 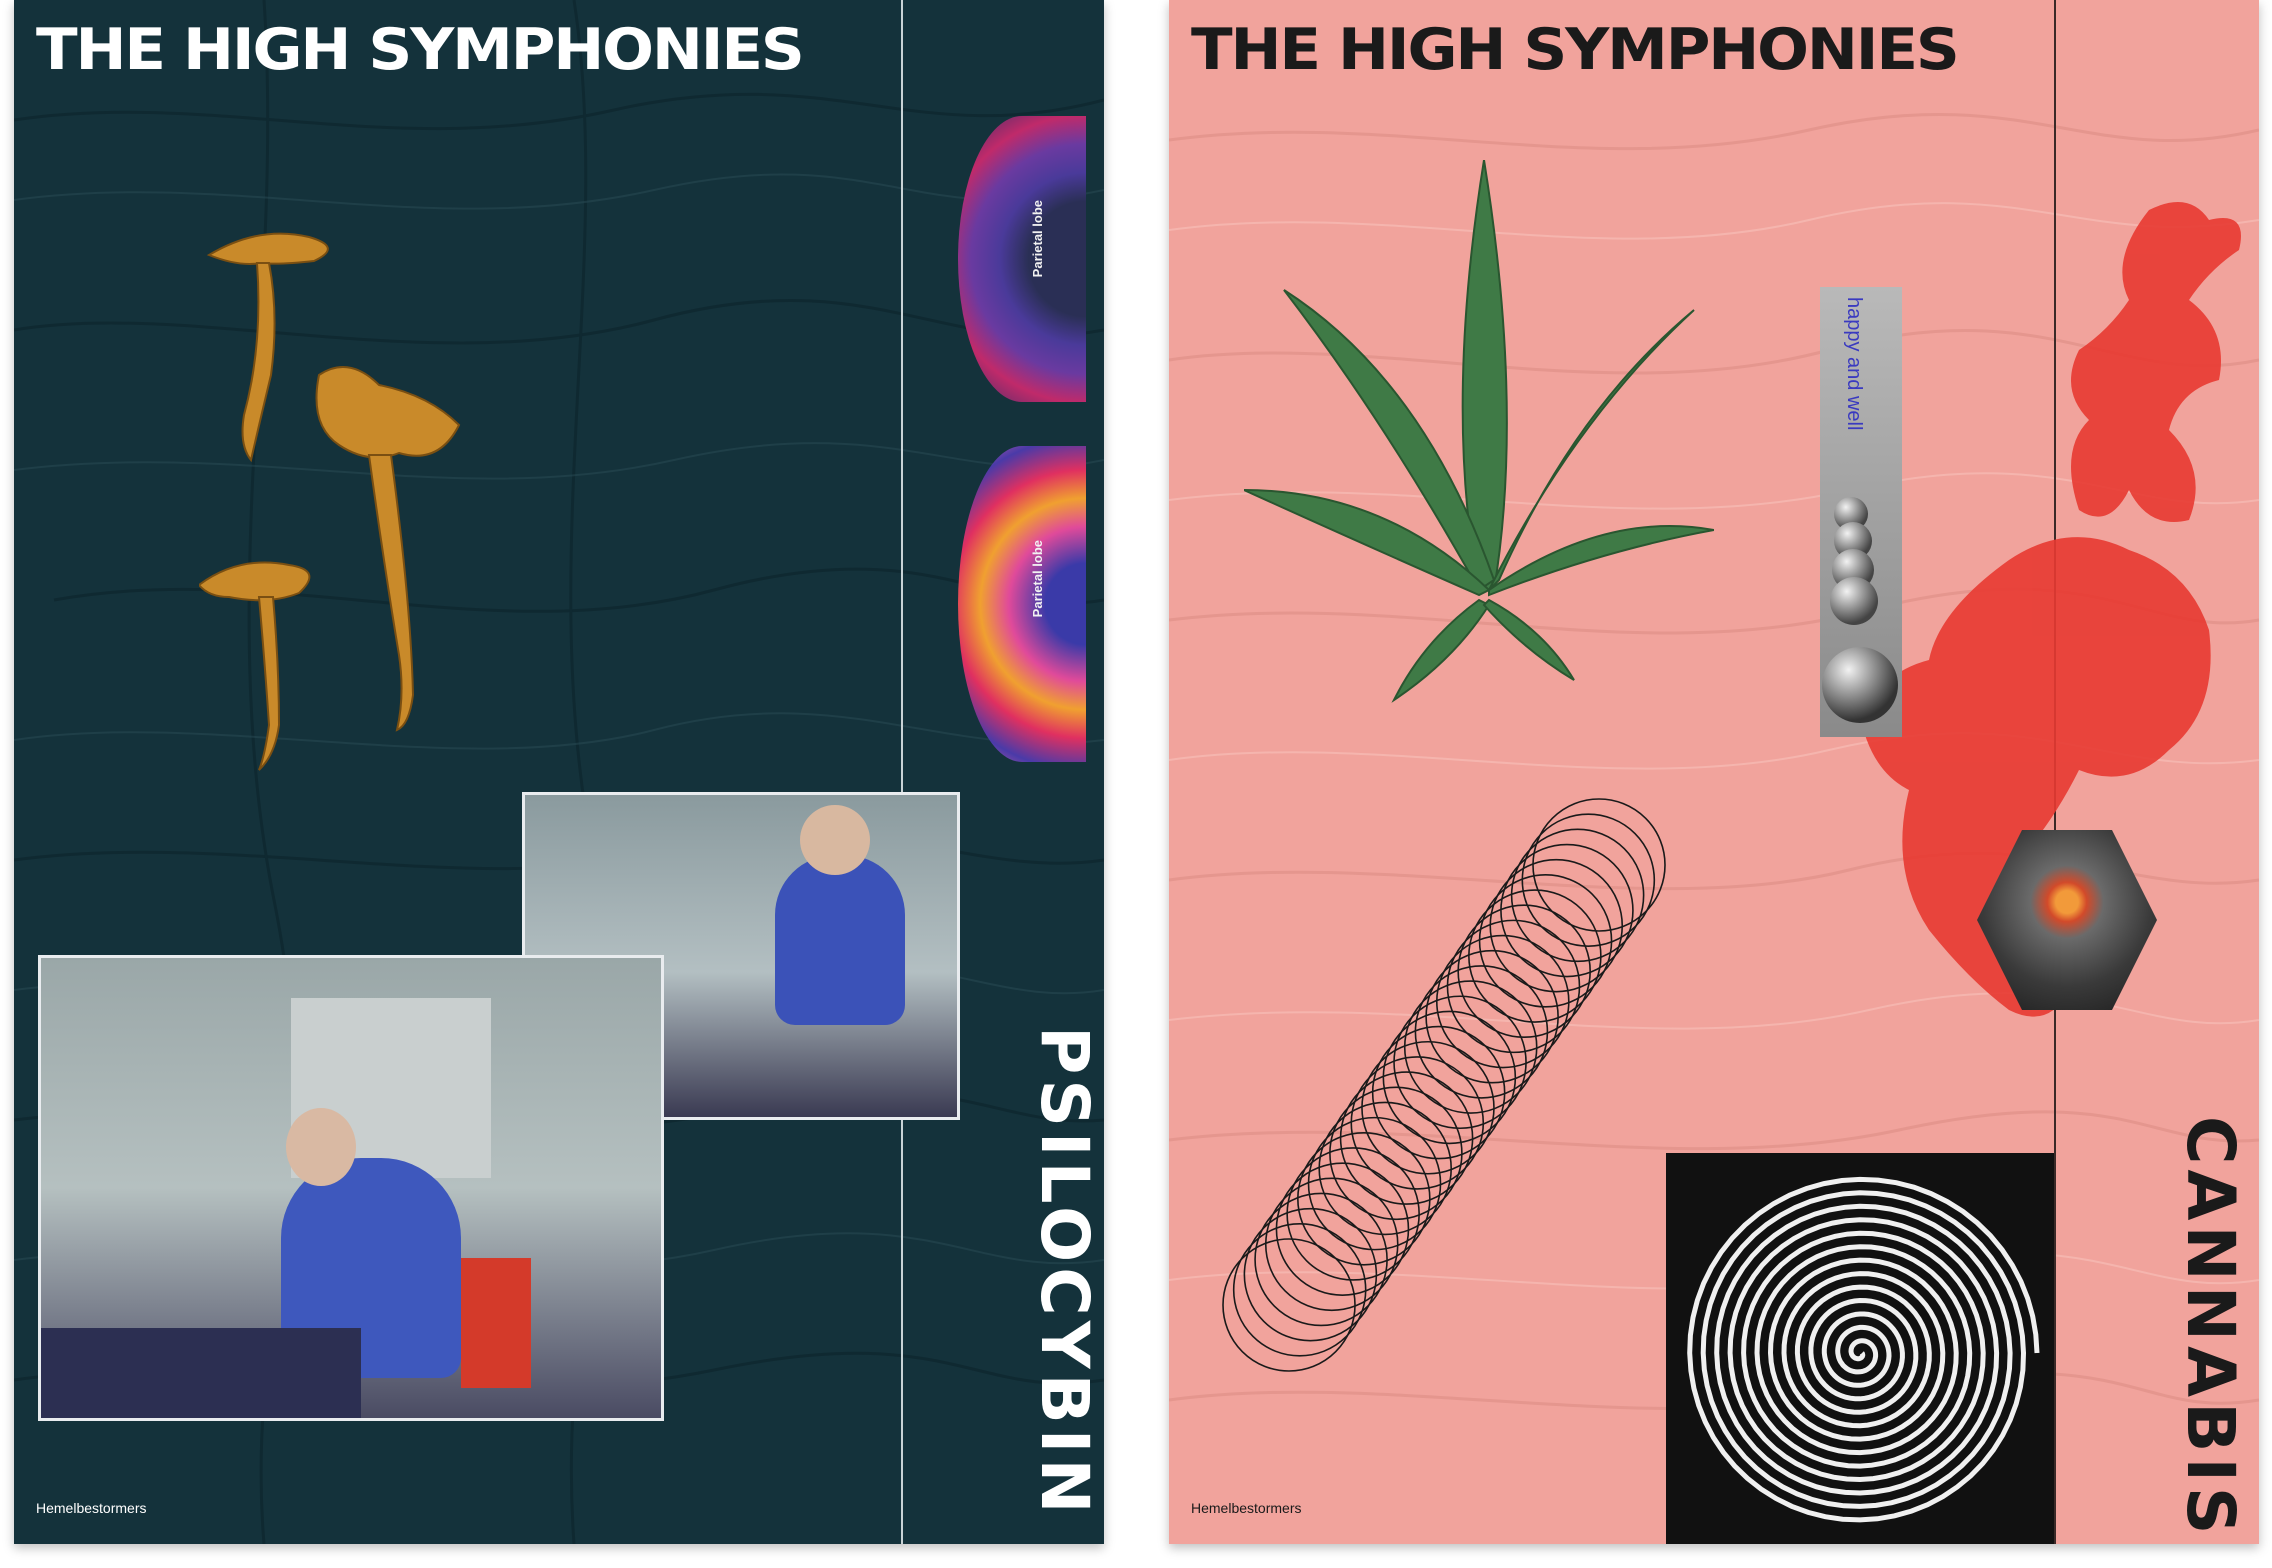 I want to click on mushroom-illustration, so click(x=330, y=501).